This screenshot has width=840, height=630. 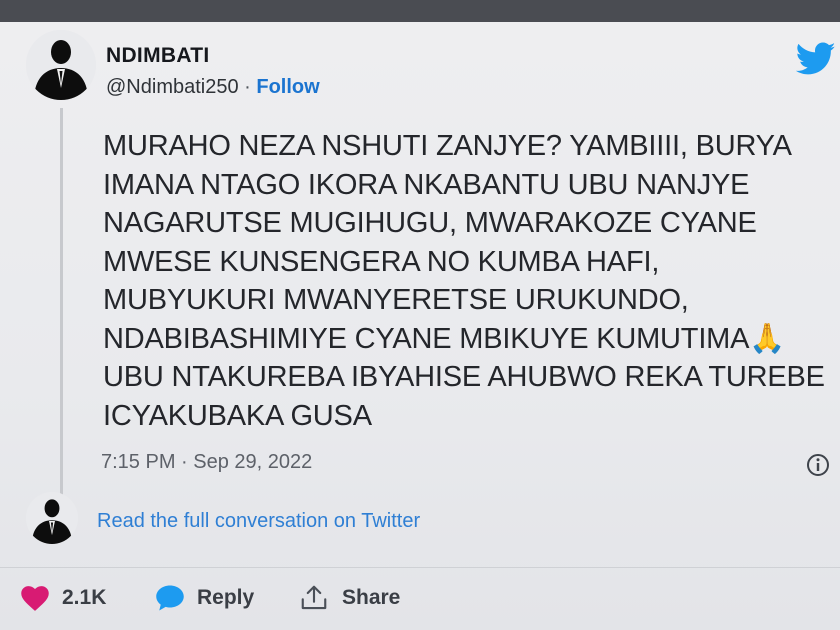 What do you see at coordinates (396, 300) in the screenshot?
I see `tweet-text-line: MUBYUKURI MWANYERETSE URUKUNDO,` at bounding box center [396, 300].